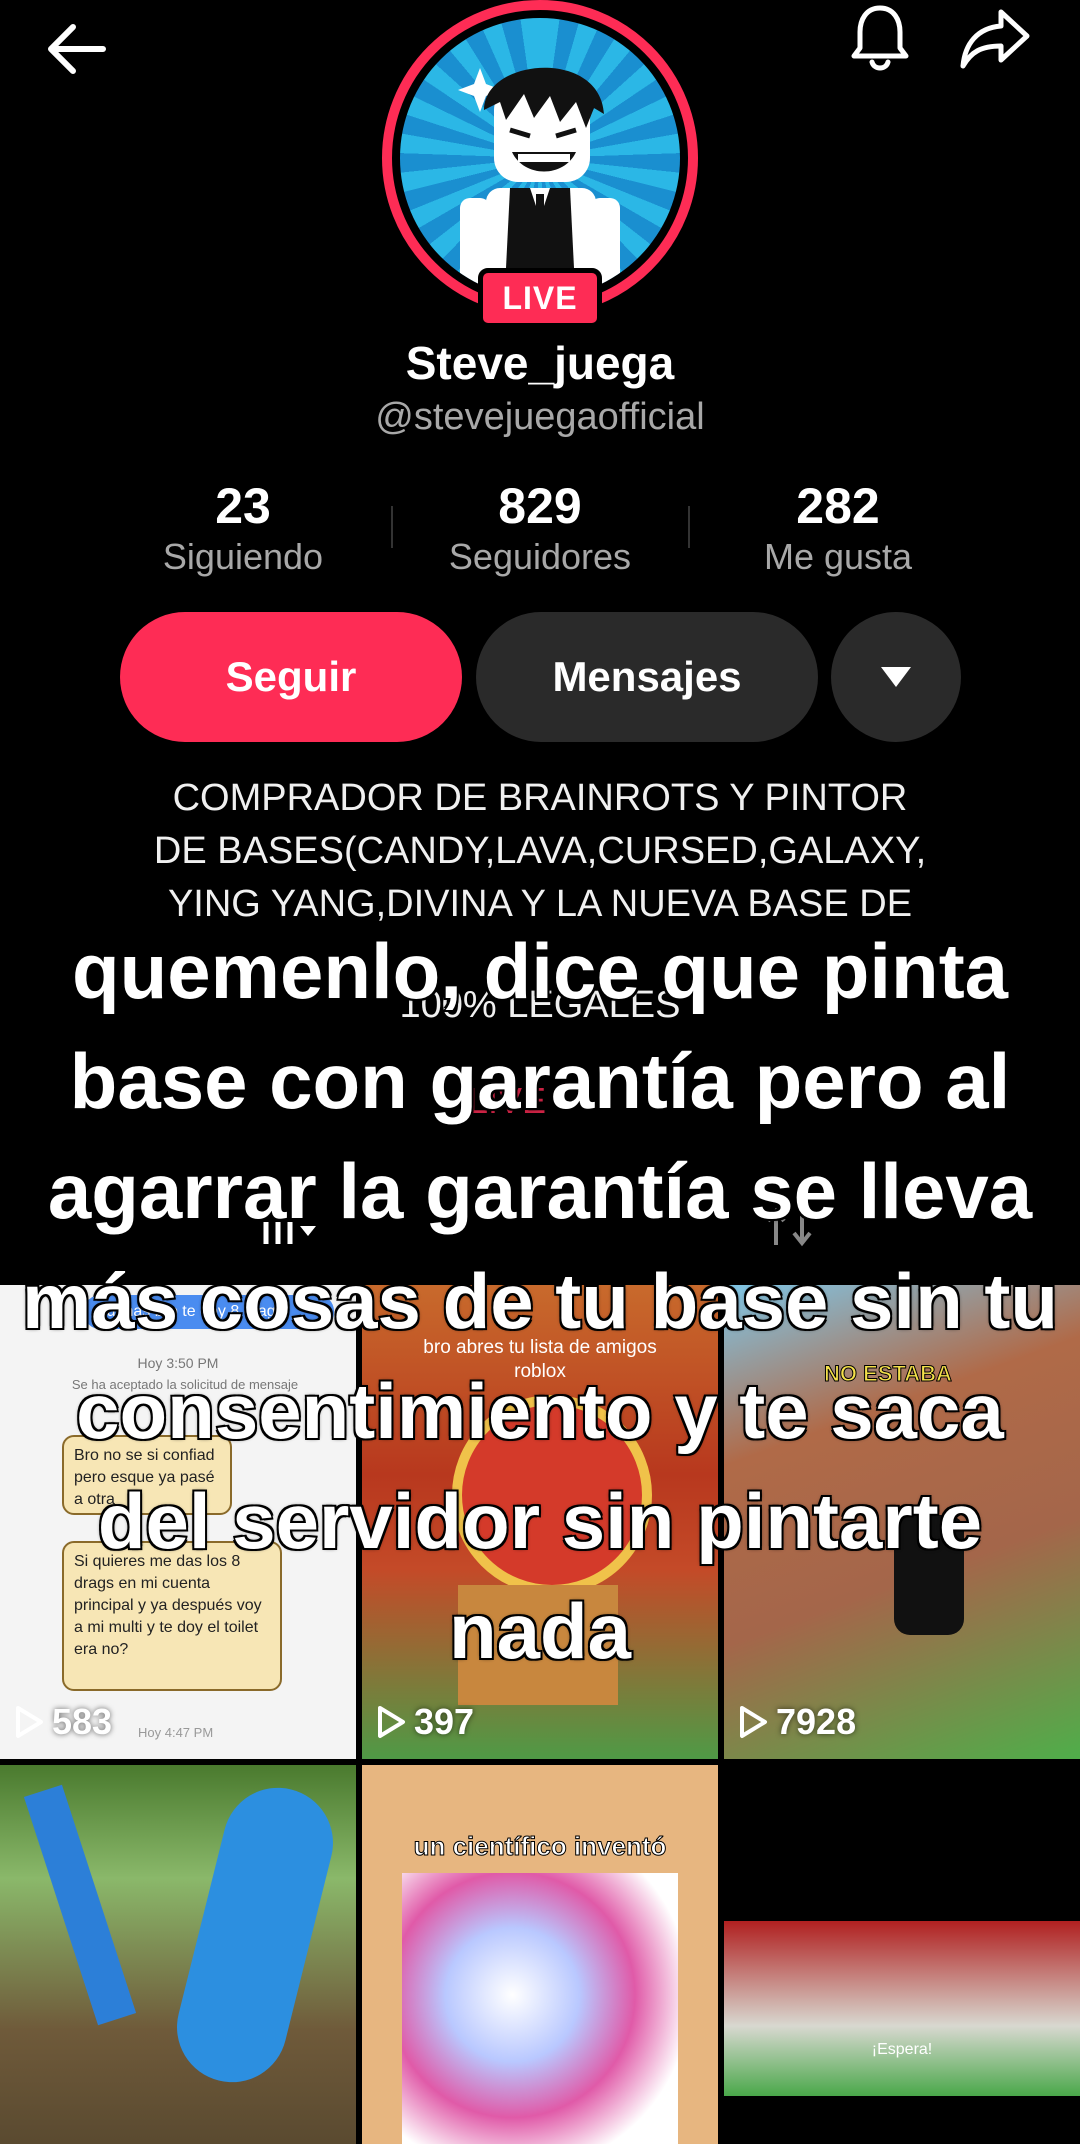 The width and height of the screenshot is (1080, 2144). What do you see at coordinates (838, 506) in the screenshot?
I see `likes-count: 282` at bounding box center [838, 506].